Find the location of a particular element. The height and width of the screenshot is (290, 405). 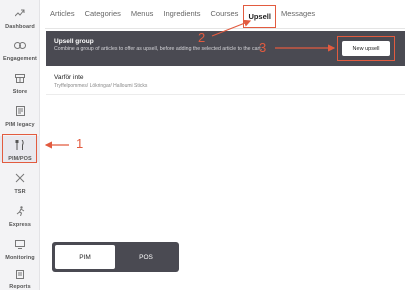

sidebar-item-reports: Reports is located at coordinates (20, 279).